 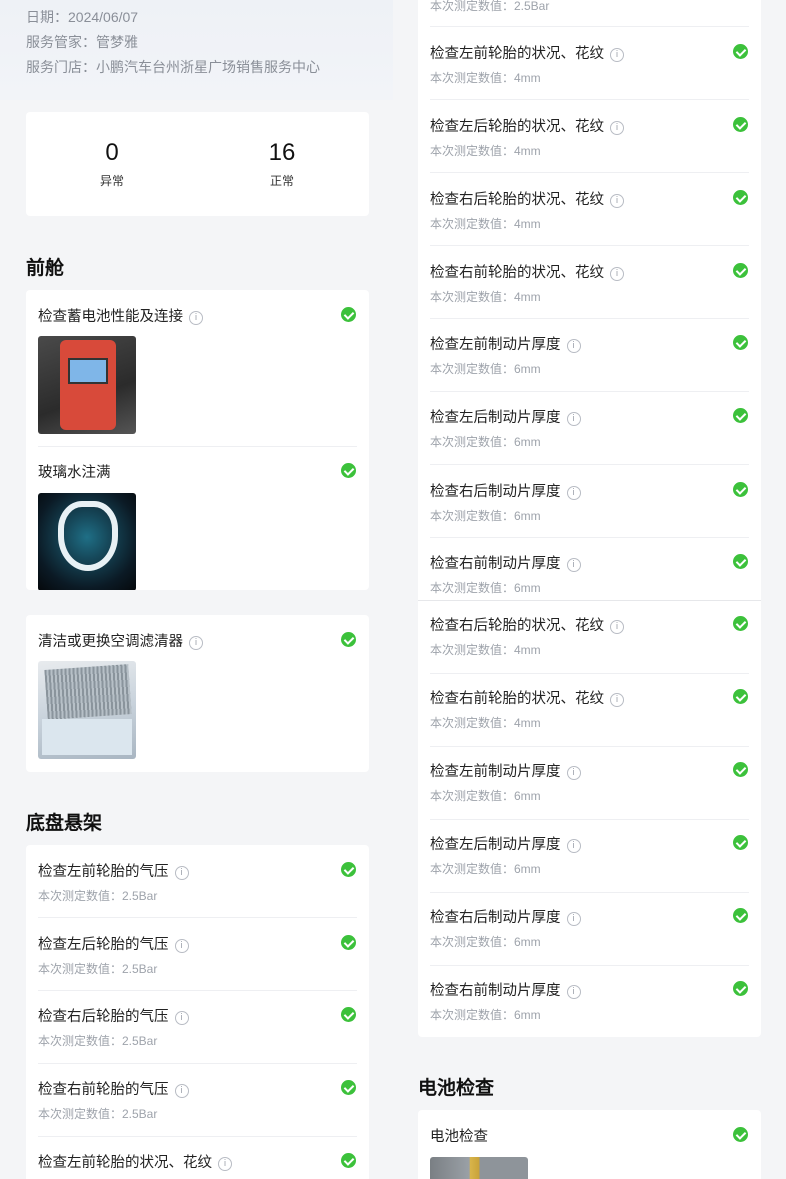 What do you see at coordinates (111, 181) in the screenshot?
I see `abnormal-label: 异常` at bounding box center [111, 181].